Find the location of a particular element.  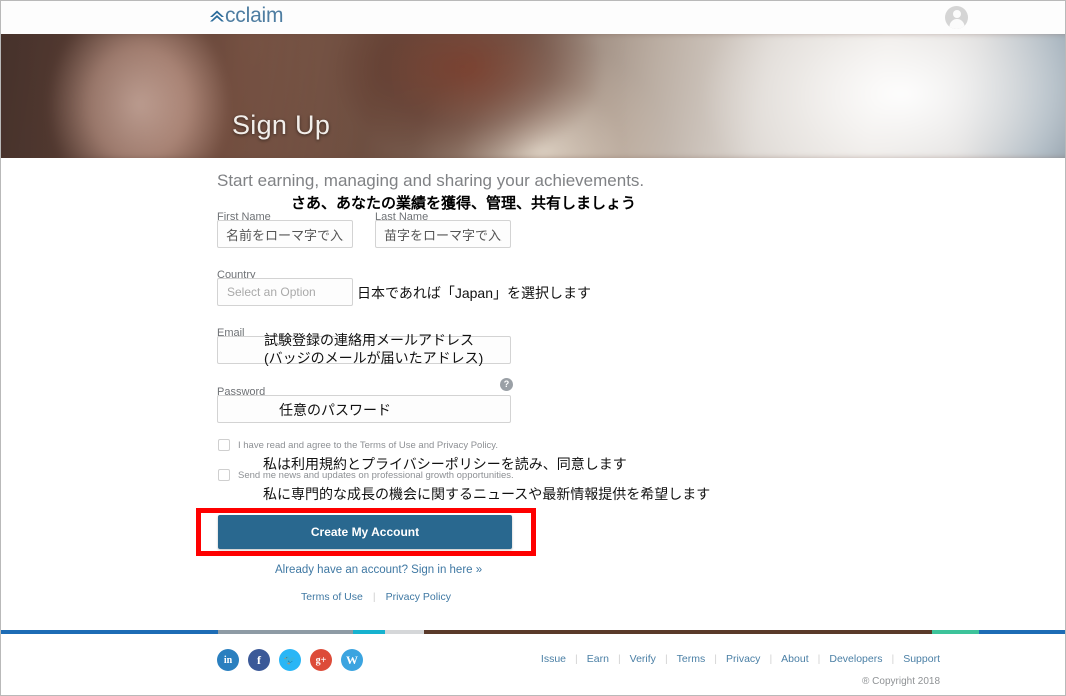

footer-link-earn: Earn is located at coordinates (598, 659).